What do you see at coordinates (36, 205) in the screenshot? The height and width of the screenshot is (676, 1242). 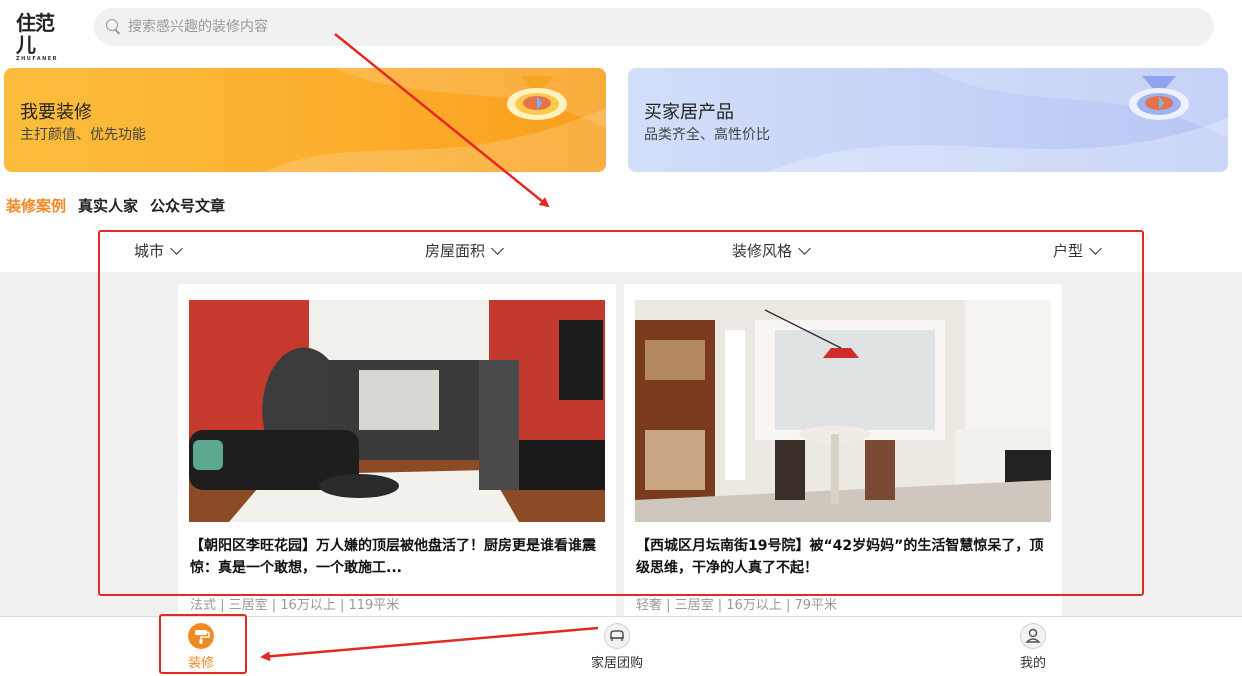 I see `tab-decoration-cases: 装修案例` at bounding box center [36, 205].